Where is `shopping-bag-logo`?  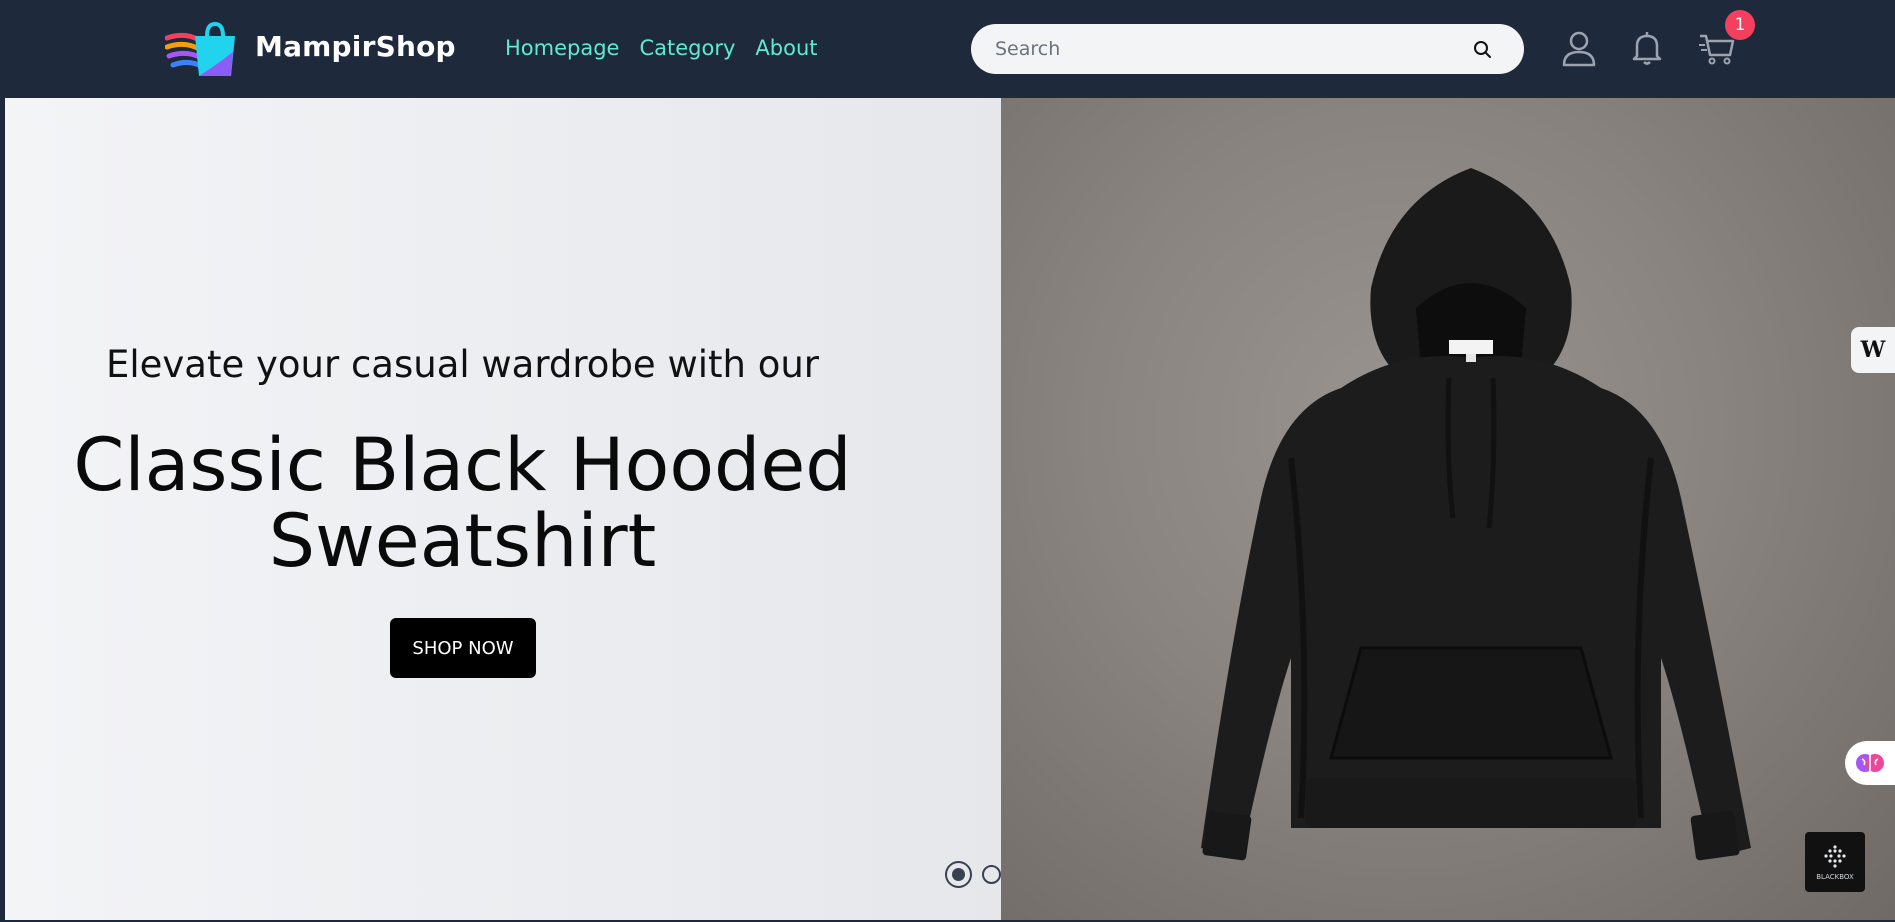 shopping-bag-logo is located at coordinates (202, 50).